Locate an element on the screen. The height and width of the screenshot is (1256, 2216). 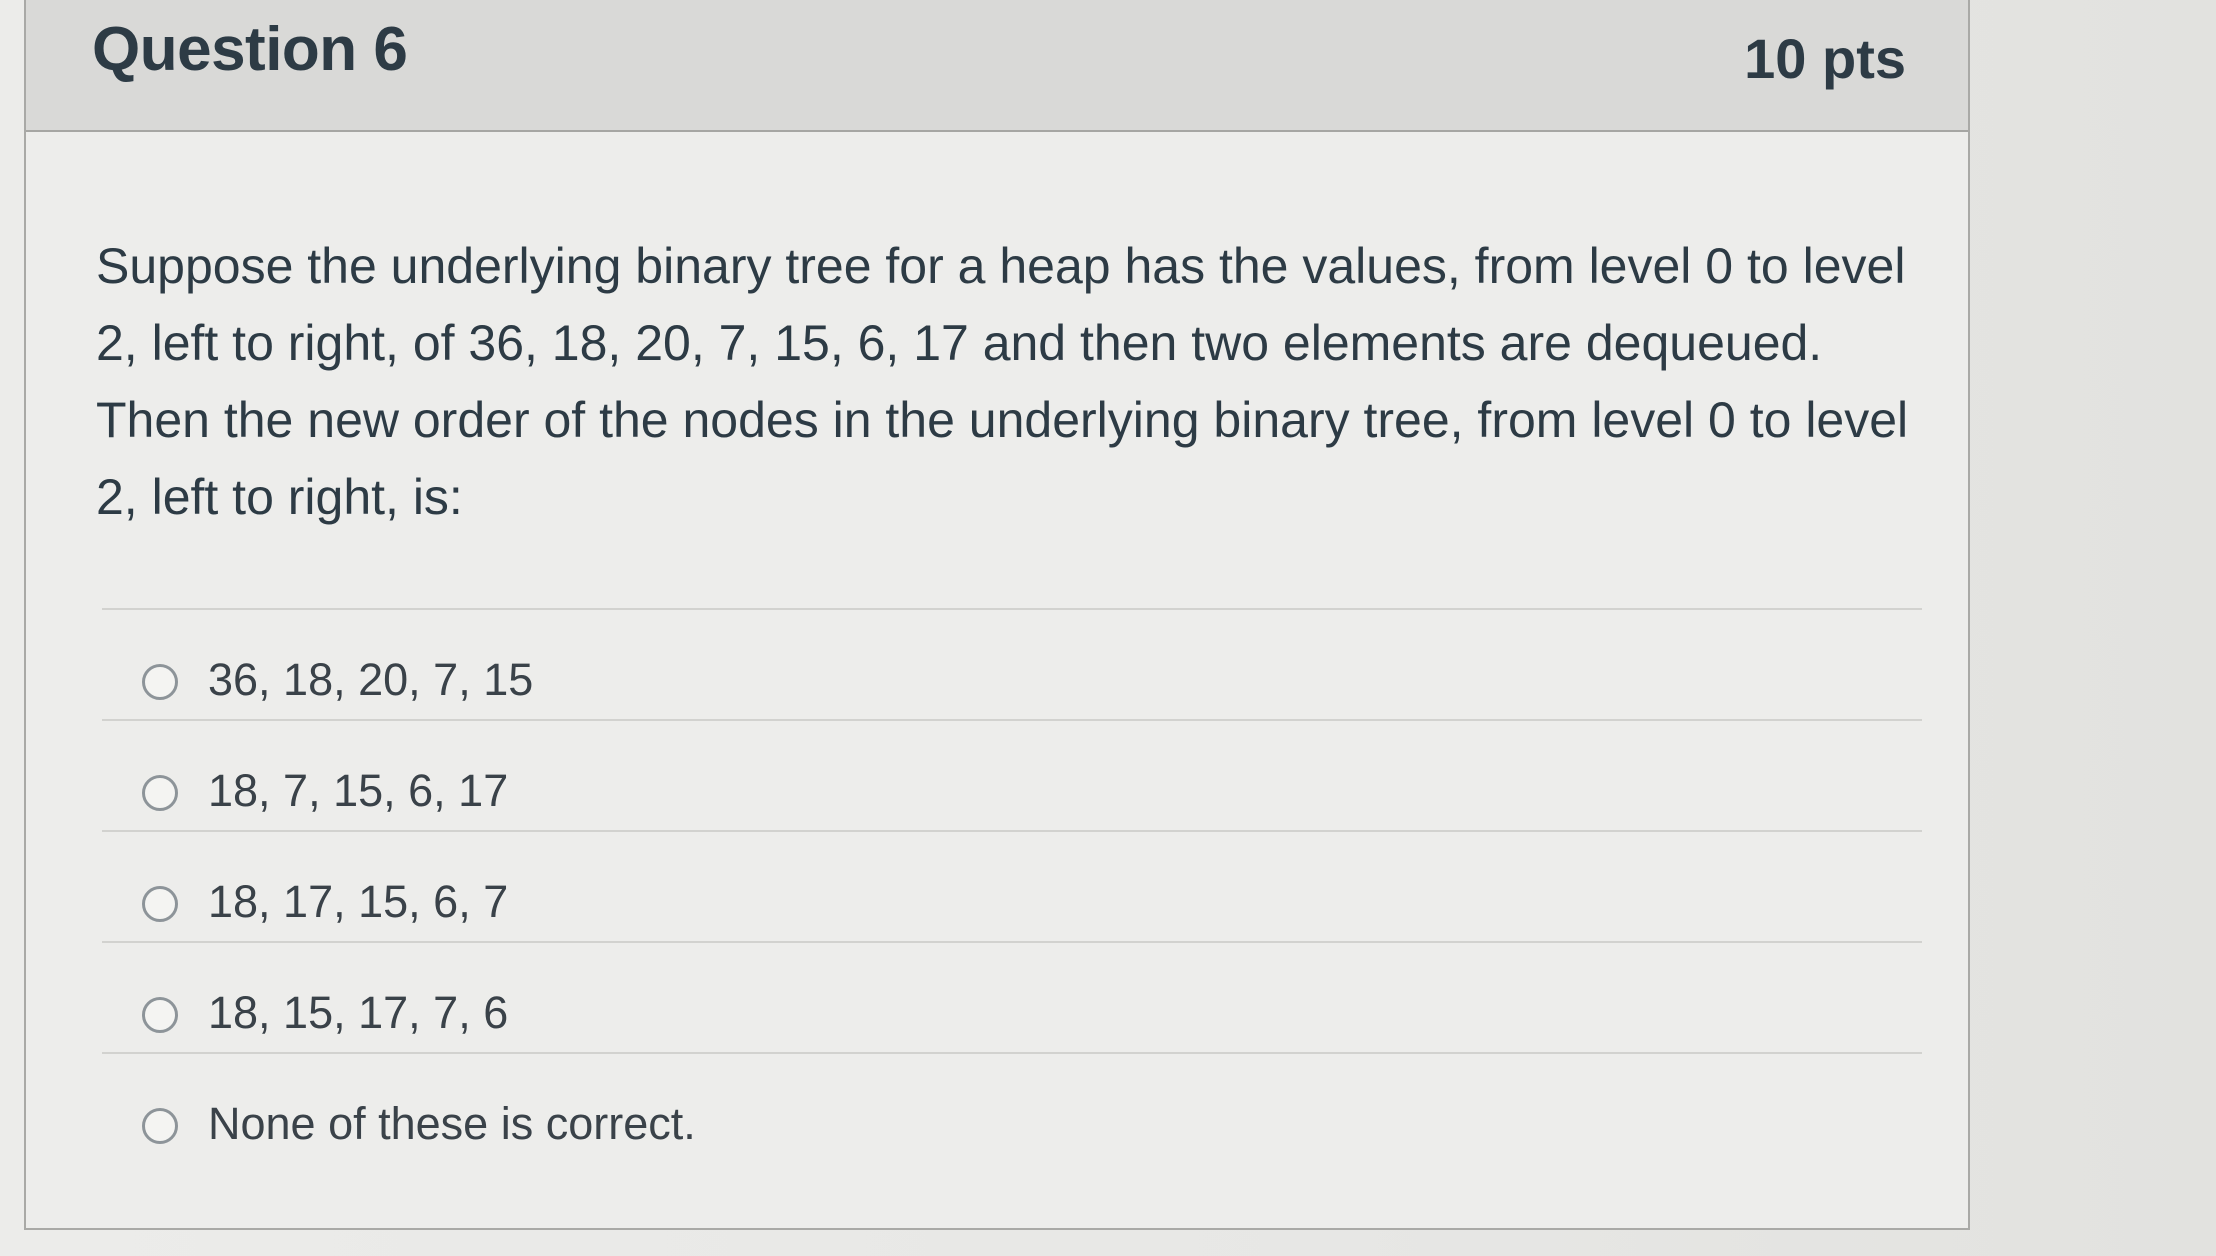
answer-option-4: 18, 15, 17, 7, 6 is located at coordinates (1012, 998).